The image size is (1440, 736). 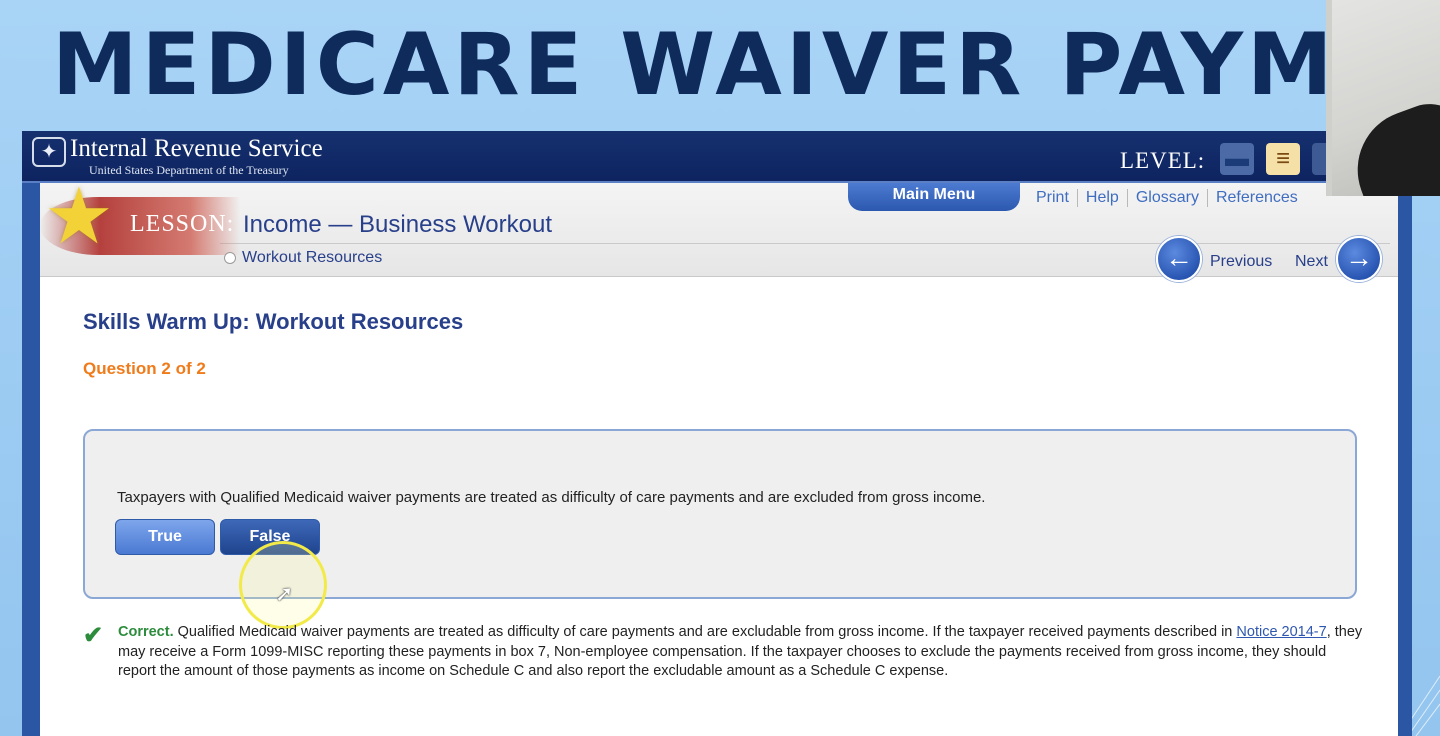 I want to click on checkmark-icon: ✔, so click(x=93, y=635).